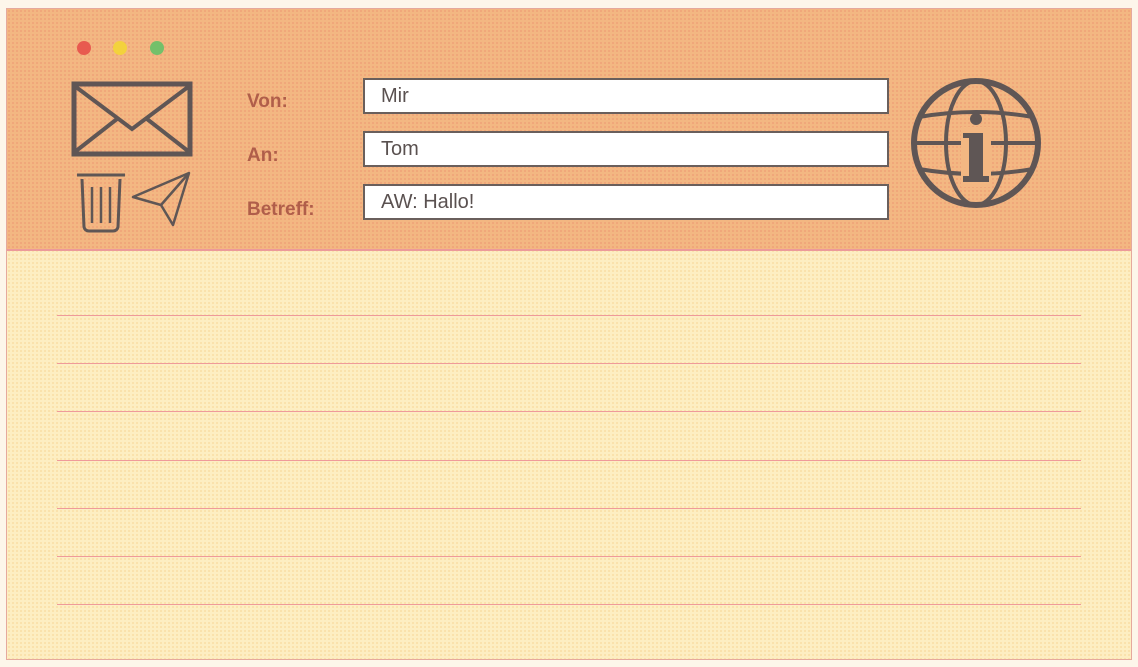 The width and height of the screenshot is (1138, 667). I want to click on trash-icon, so click(101, 202).